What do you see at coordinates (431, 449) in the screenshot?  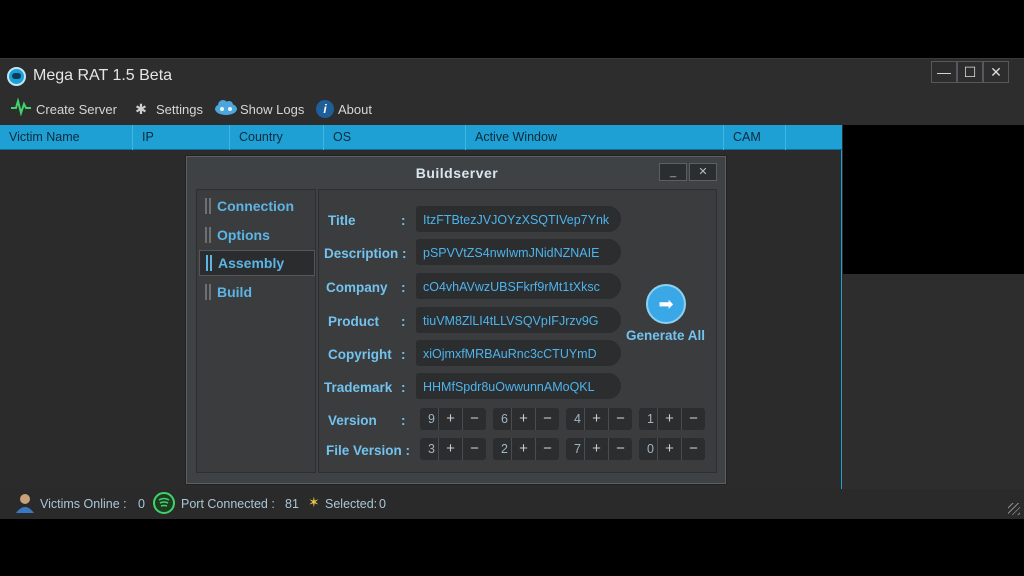 I see `file-version-major-value: 3` at bounding box center [431, 449].